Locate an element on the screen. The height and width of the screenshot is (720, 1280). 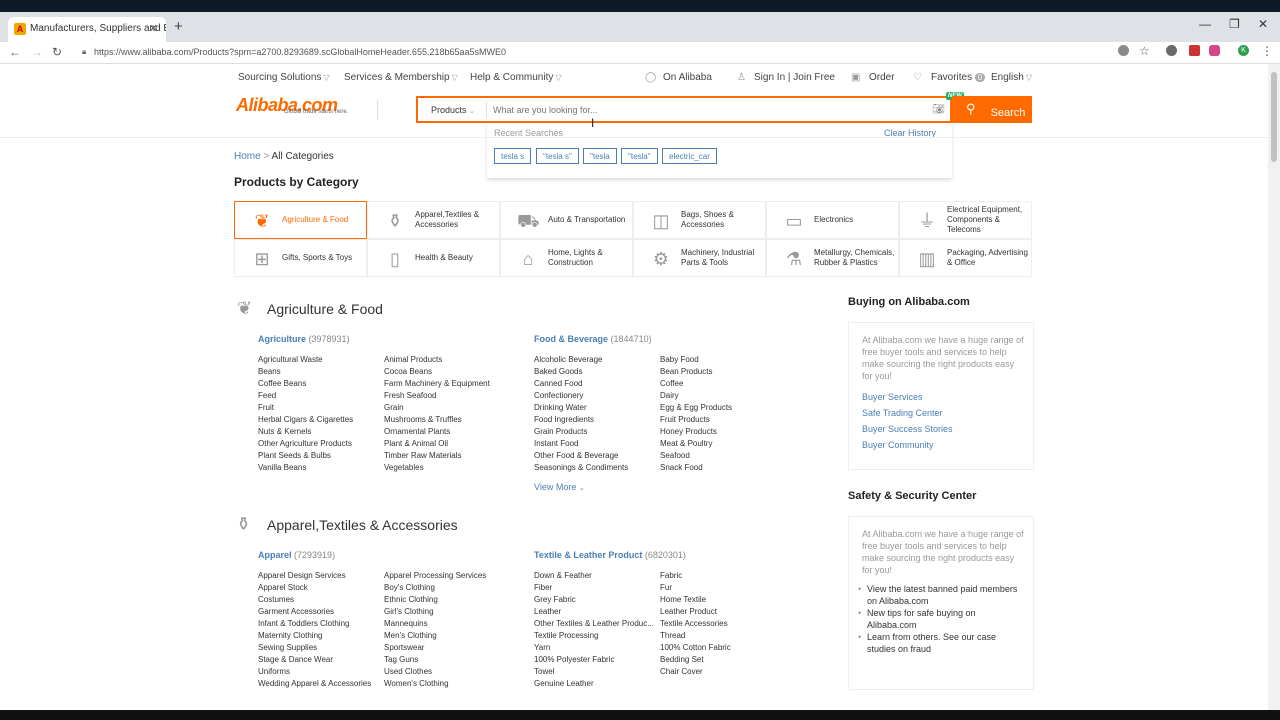
subcategory-link: Egg & Egg Products is located at coordinates (696, 408).